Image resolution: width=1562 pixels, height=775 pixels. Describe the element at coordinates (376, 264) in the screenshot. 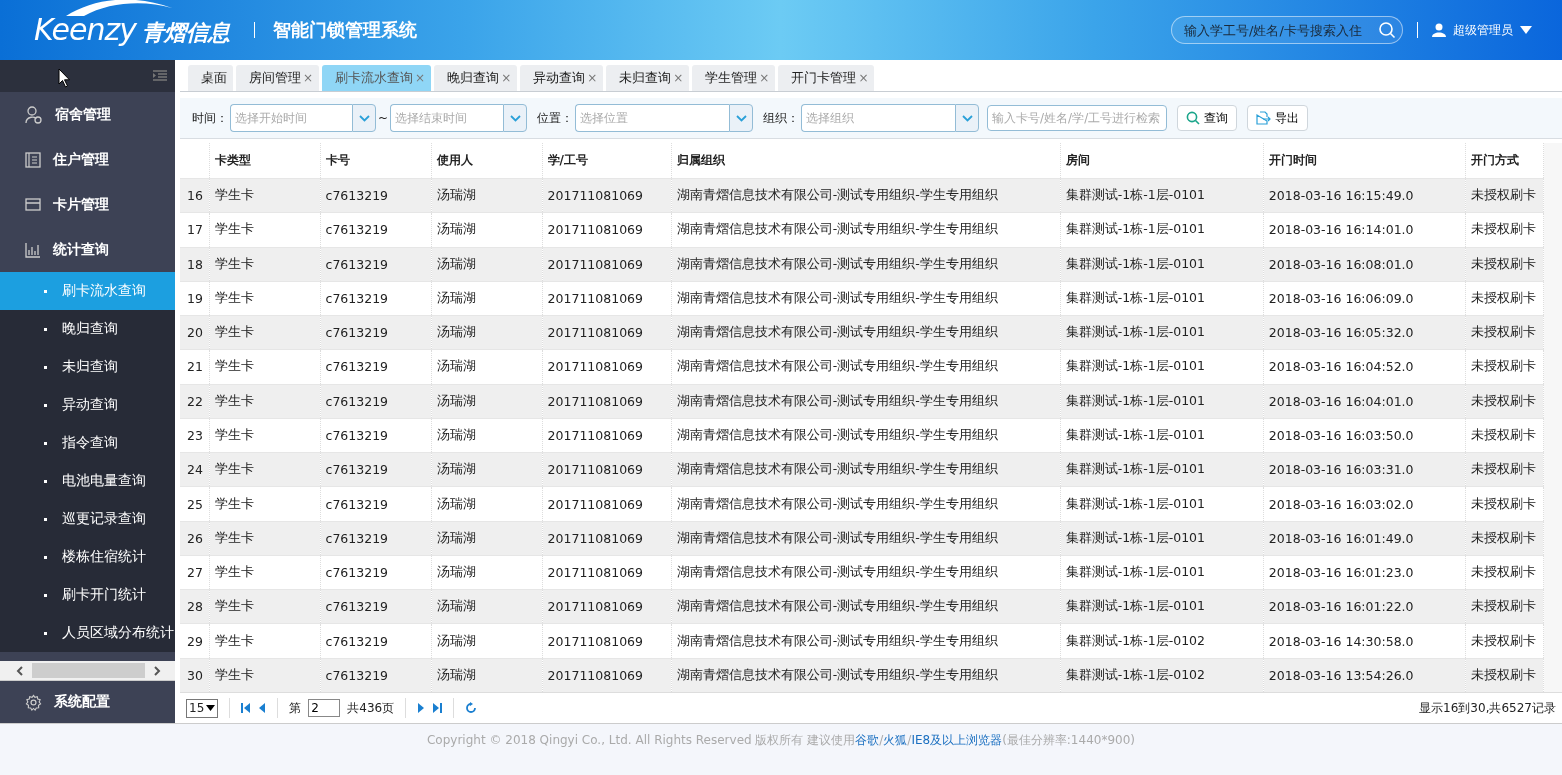

I see `table-cell: c7613219` at that location.